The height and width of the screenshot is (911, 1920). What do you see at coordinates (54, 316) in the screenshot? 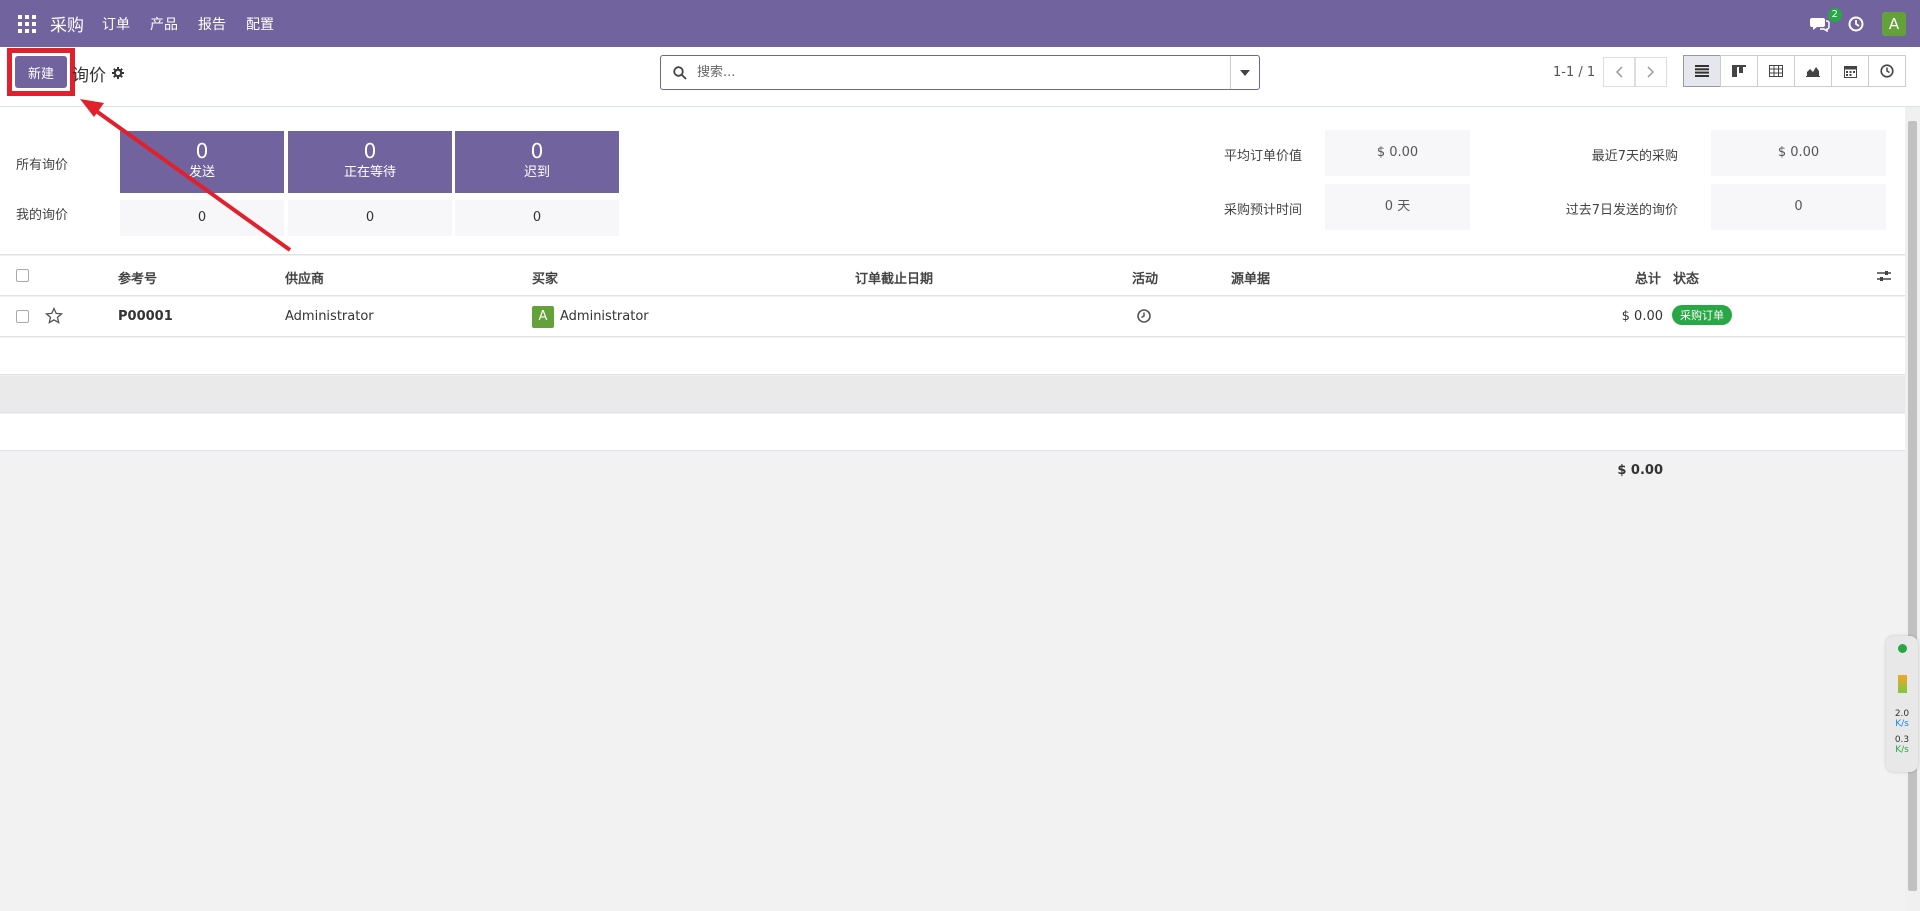
I see `star-icon` at bounding box center [54, 316].